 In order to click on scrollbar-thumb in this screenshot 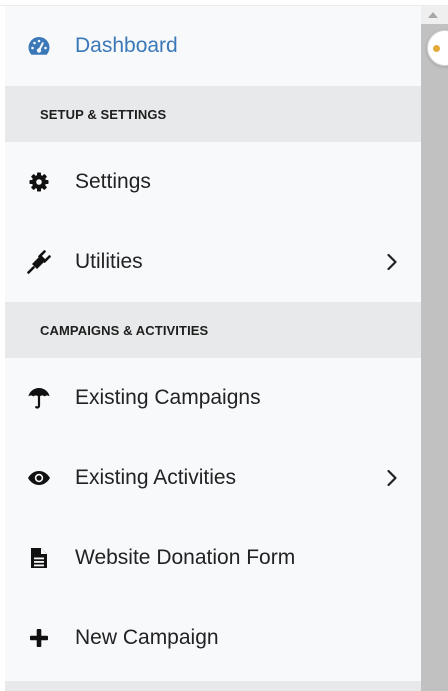, I will do `click(434, 357)`.